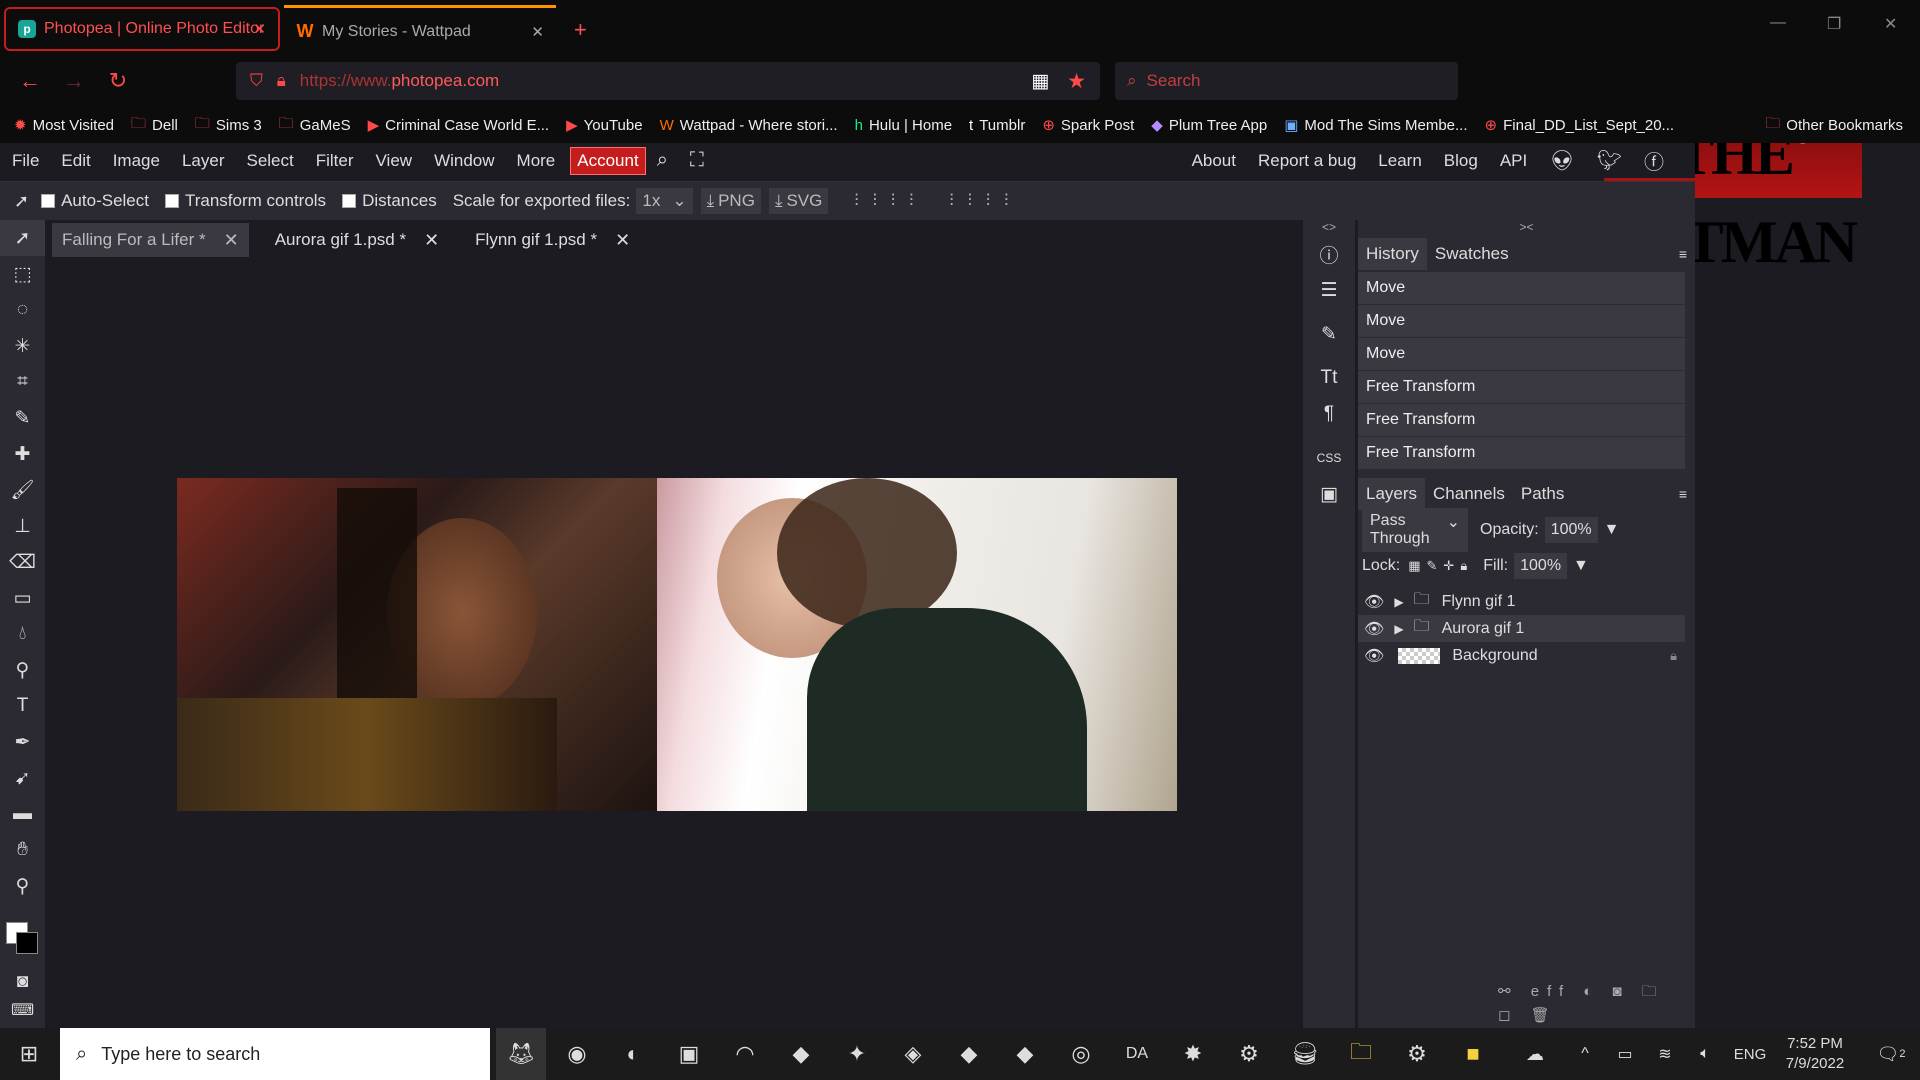  Describe the element at coordinates (1329, 458) in the screenshot. I see `css-icon: CSS` at that location.